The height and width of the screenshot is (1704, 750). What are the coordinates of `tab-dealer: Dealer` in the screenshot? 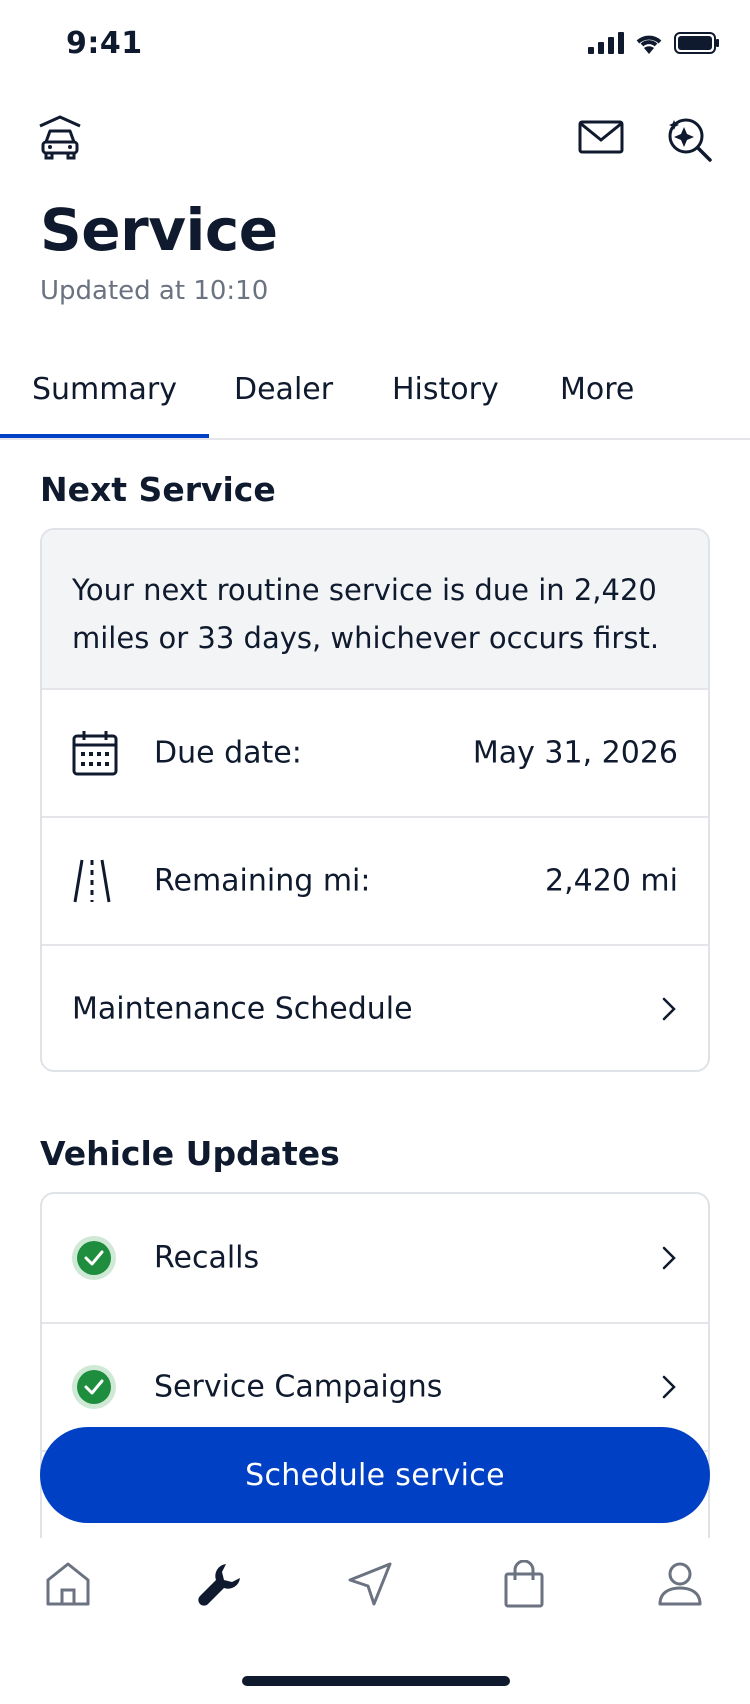 It's located at (283, 389).